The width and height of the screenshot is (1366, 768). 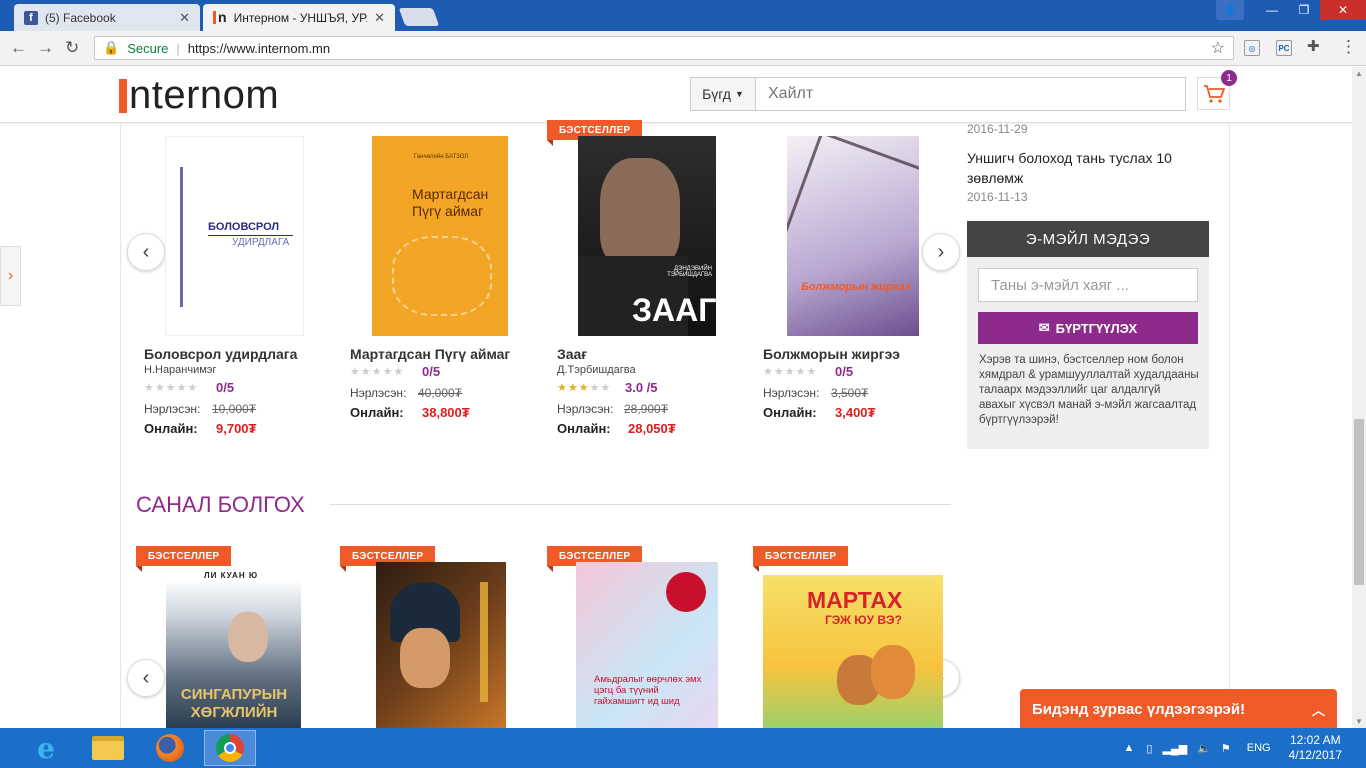 What do you see at coordinates (1204, 748) in the screenshot?
I see `volume-icon: 🔈` at bounding box center [1204, 748].